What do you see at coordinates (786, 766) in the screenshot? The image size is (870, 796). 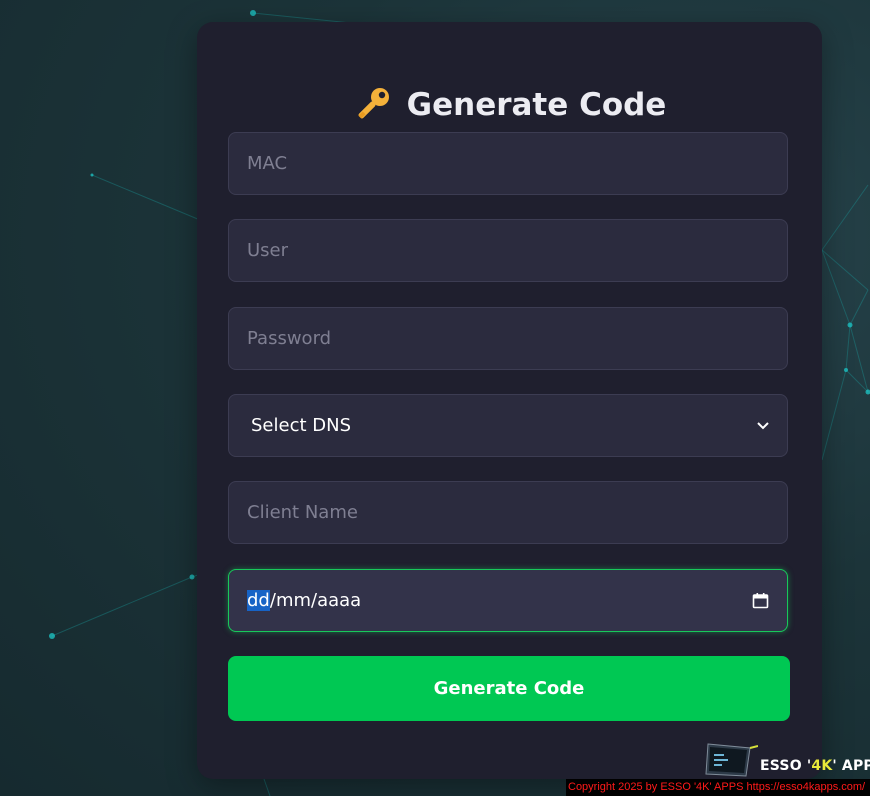 I see `brand-name-prefix: ESSO '` at bounding box center [786, 766].